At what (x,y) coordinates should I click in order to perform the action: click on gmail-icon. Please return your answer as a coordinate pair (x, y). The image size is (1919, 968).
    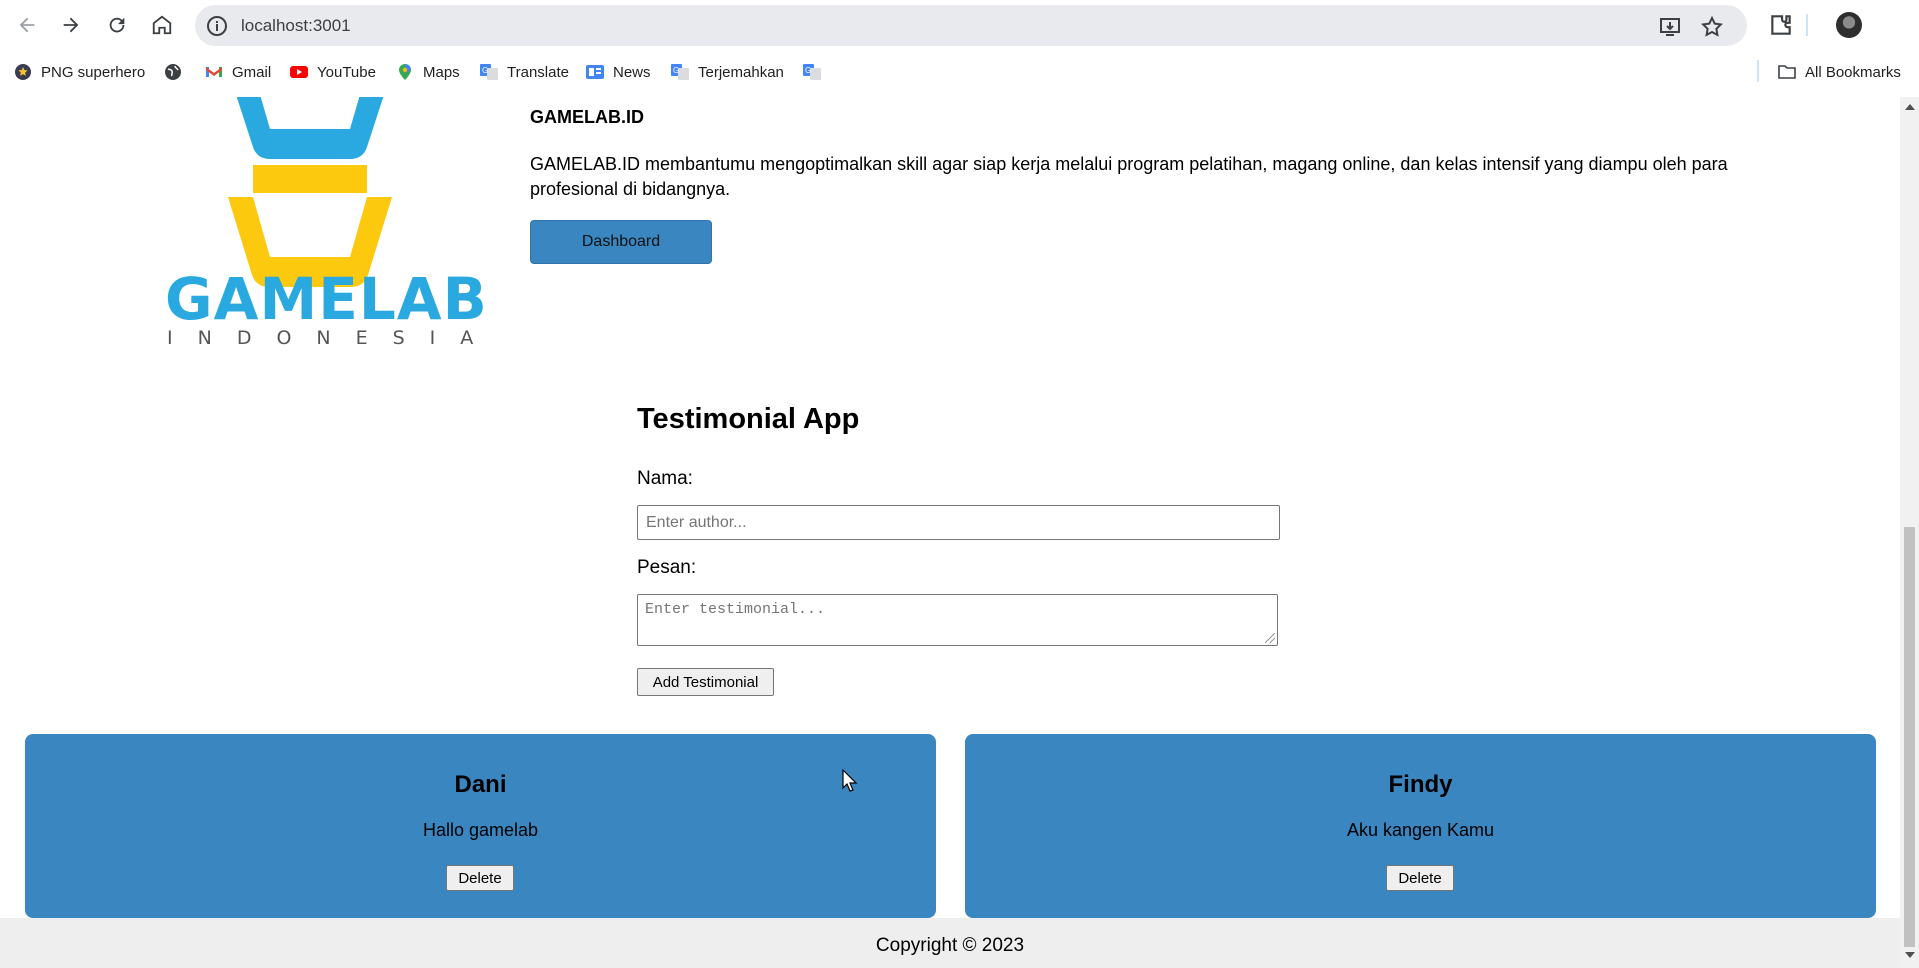
    Looking at the image, I should click on (214, 72).